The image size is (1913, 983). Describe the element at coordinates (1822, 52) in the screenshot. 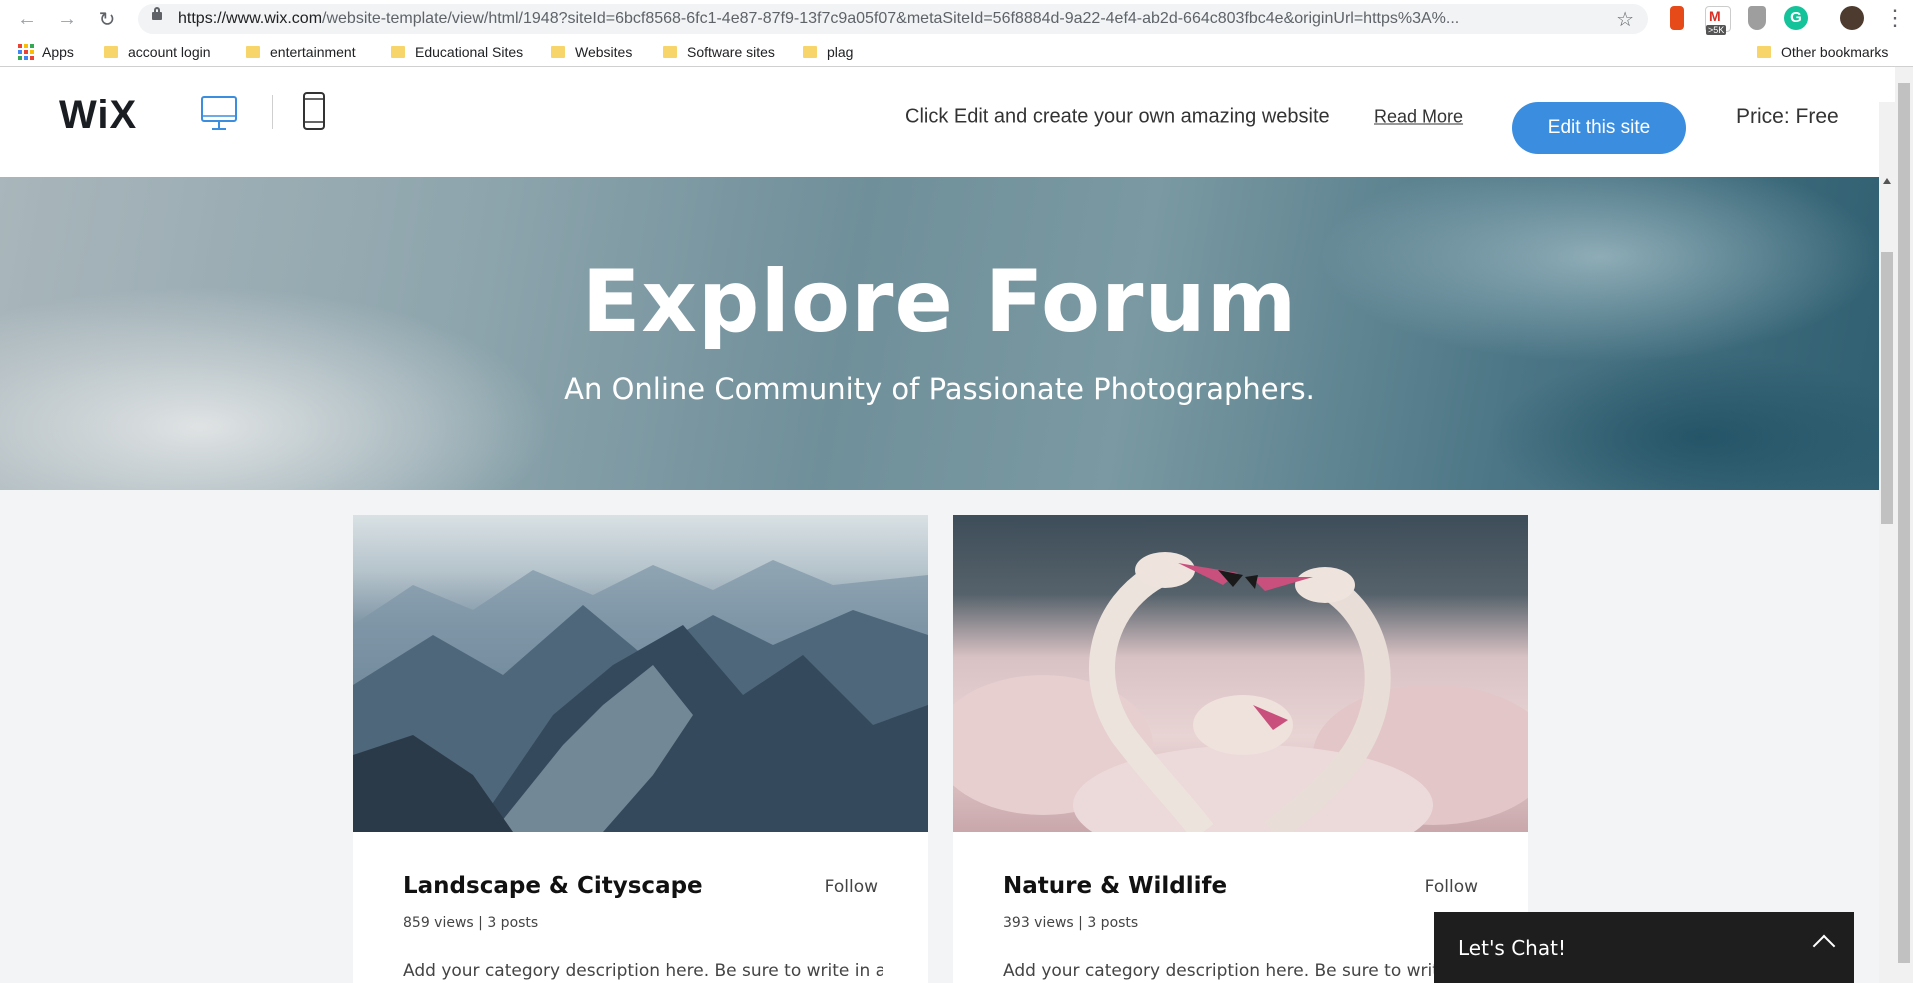

I see `bookmark-other: Other bookmarks` at that location.